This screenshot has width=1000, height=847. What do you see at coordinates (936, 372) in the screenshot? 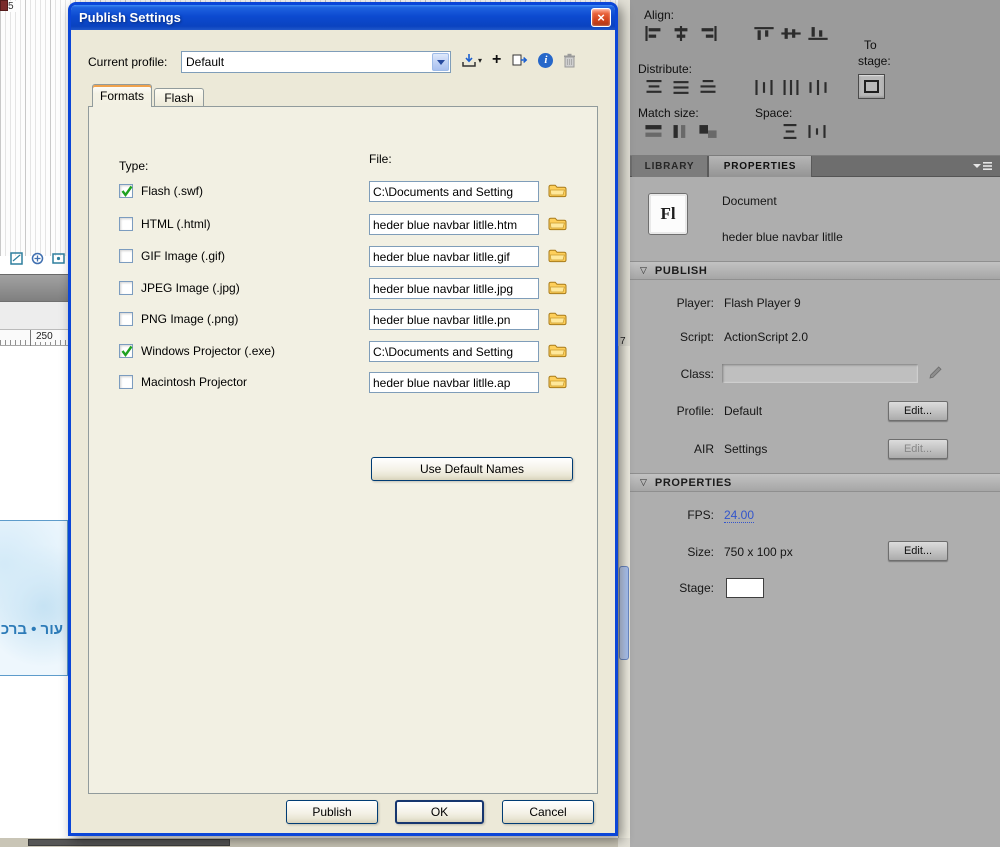
I see `pencil-icon` at bounding box center [936, 372].